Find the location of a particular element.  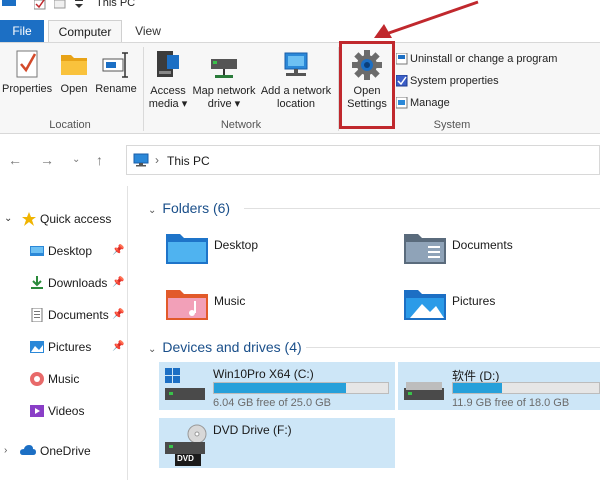

drive-d: 软件 (D:) 11.9 GB free of 18.0 GB is located at coordinates (499, 386).